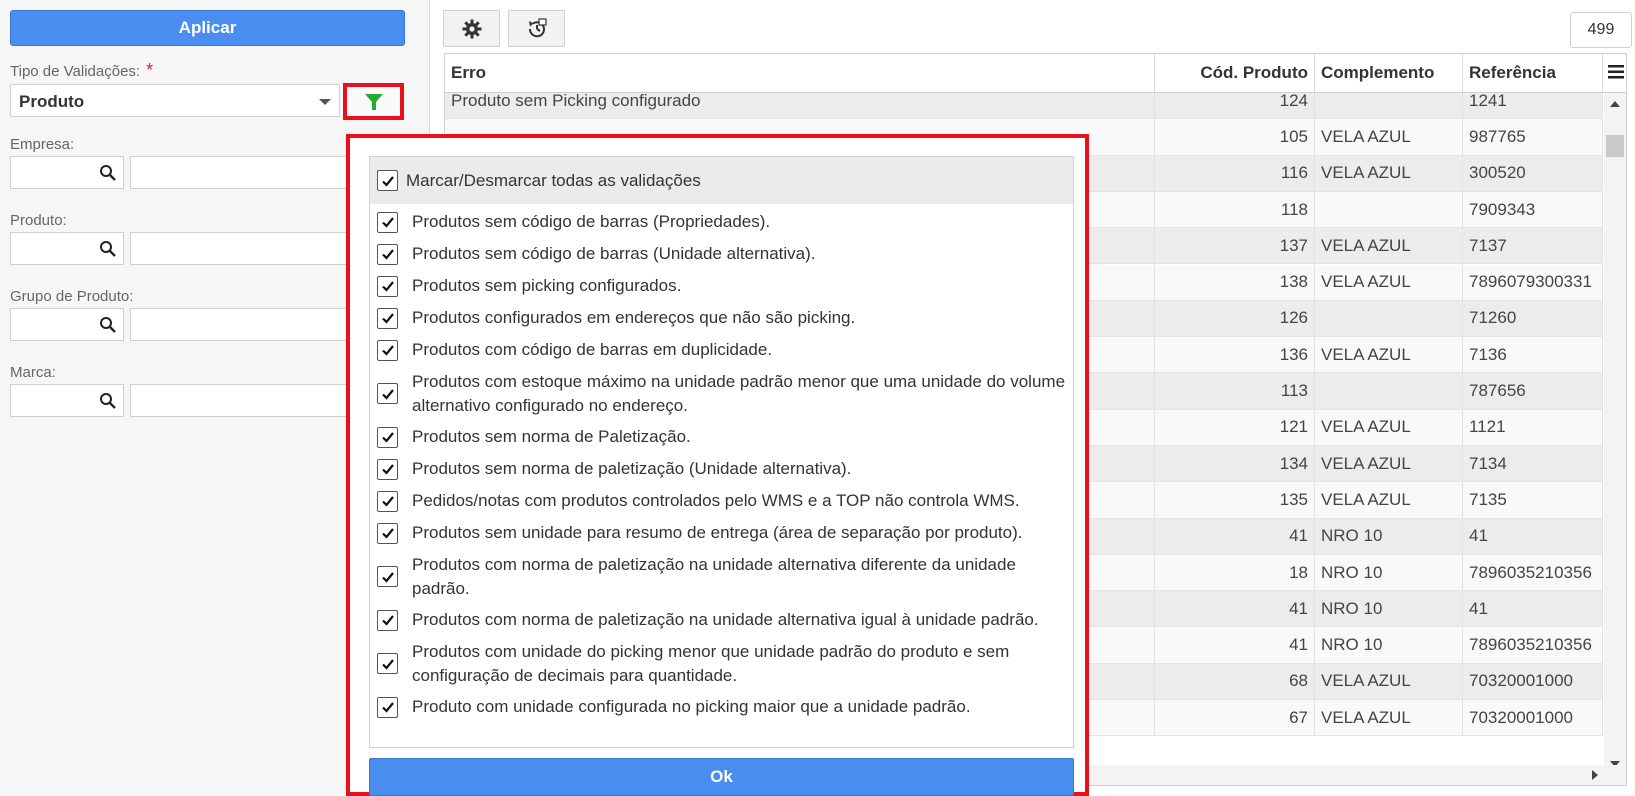 The image size is (1635, 796). What do you see at coordinates (245, 172) in the screenshot?
I see `empresa-description-field` at bounding box center [245, 172].